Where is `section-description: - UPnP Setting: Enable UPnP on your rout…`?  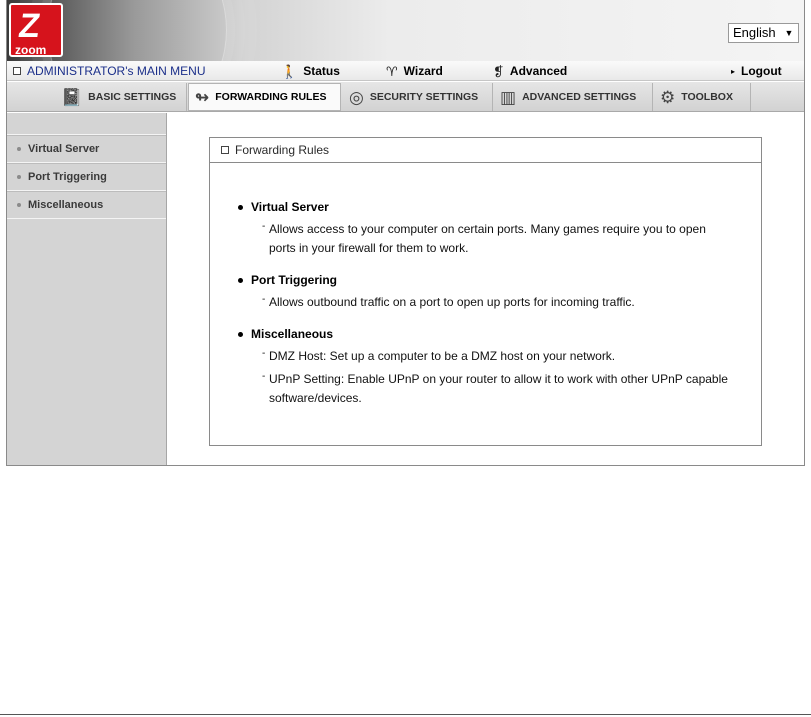 section-description: - UPnP Setting: Enable UPnP on your rout… is located at coordinates (497, 389).